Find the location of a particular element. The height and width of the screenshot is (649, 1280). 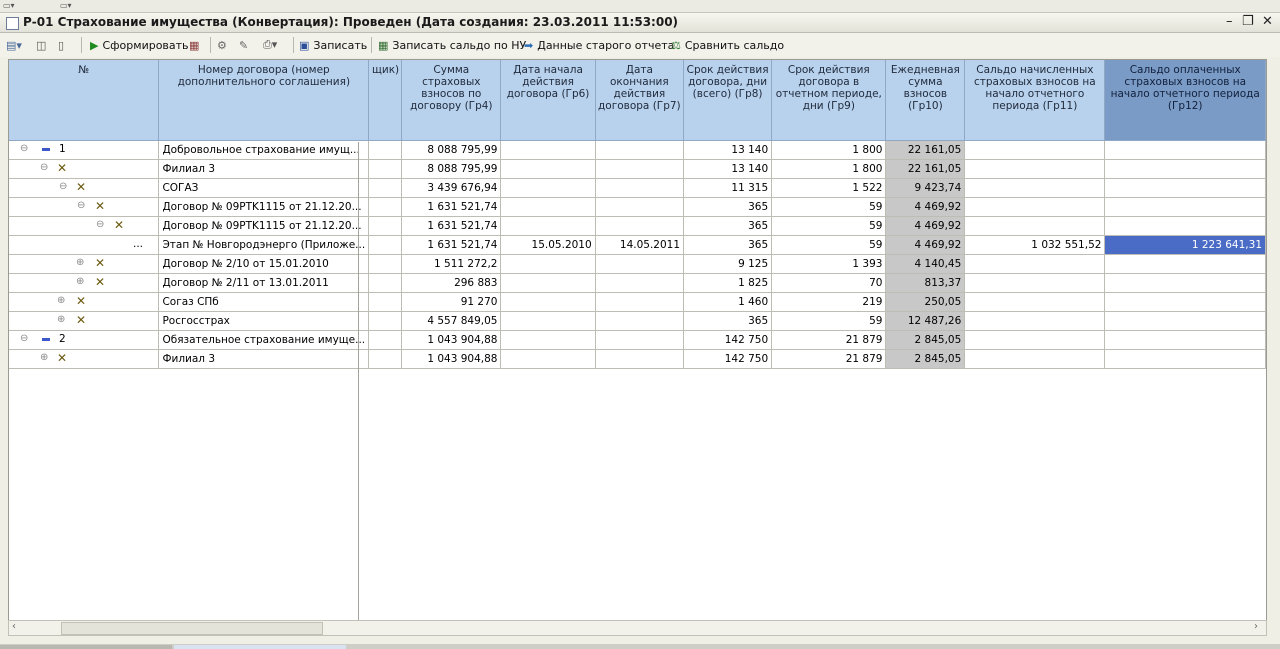

scroll-right-icon: › is located at coordinates (1256, 626).